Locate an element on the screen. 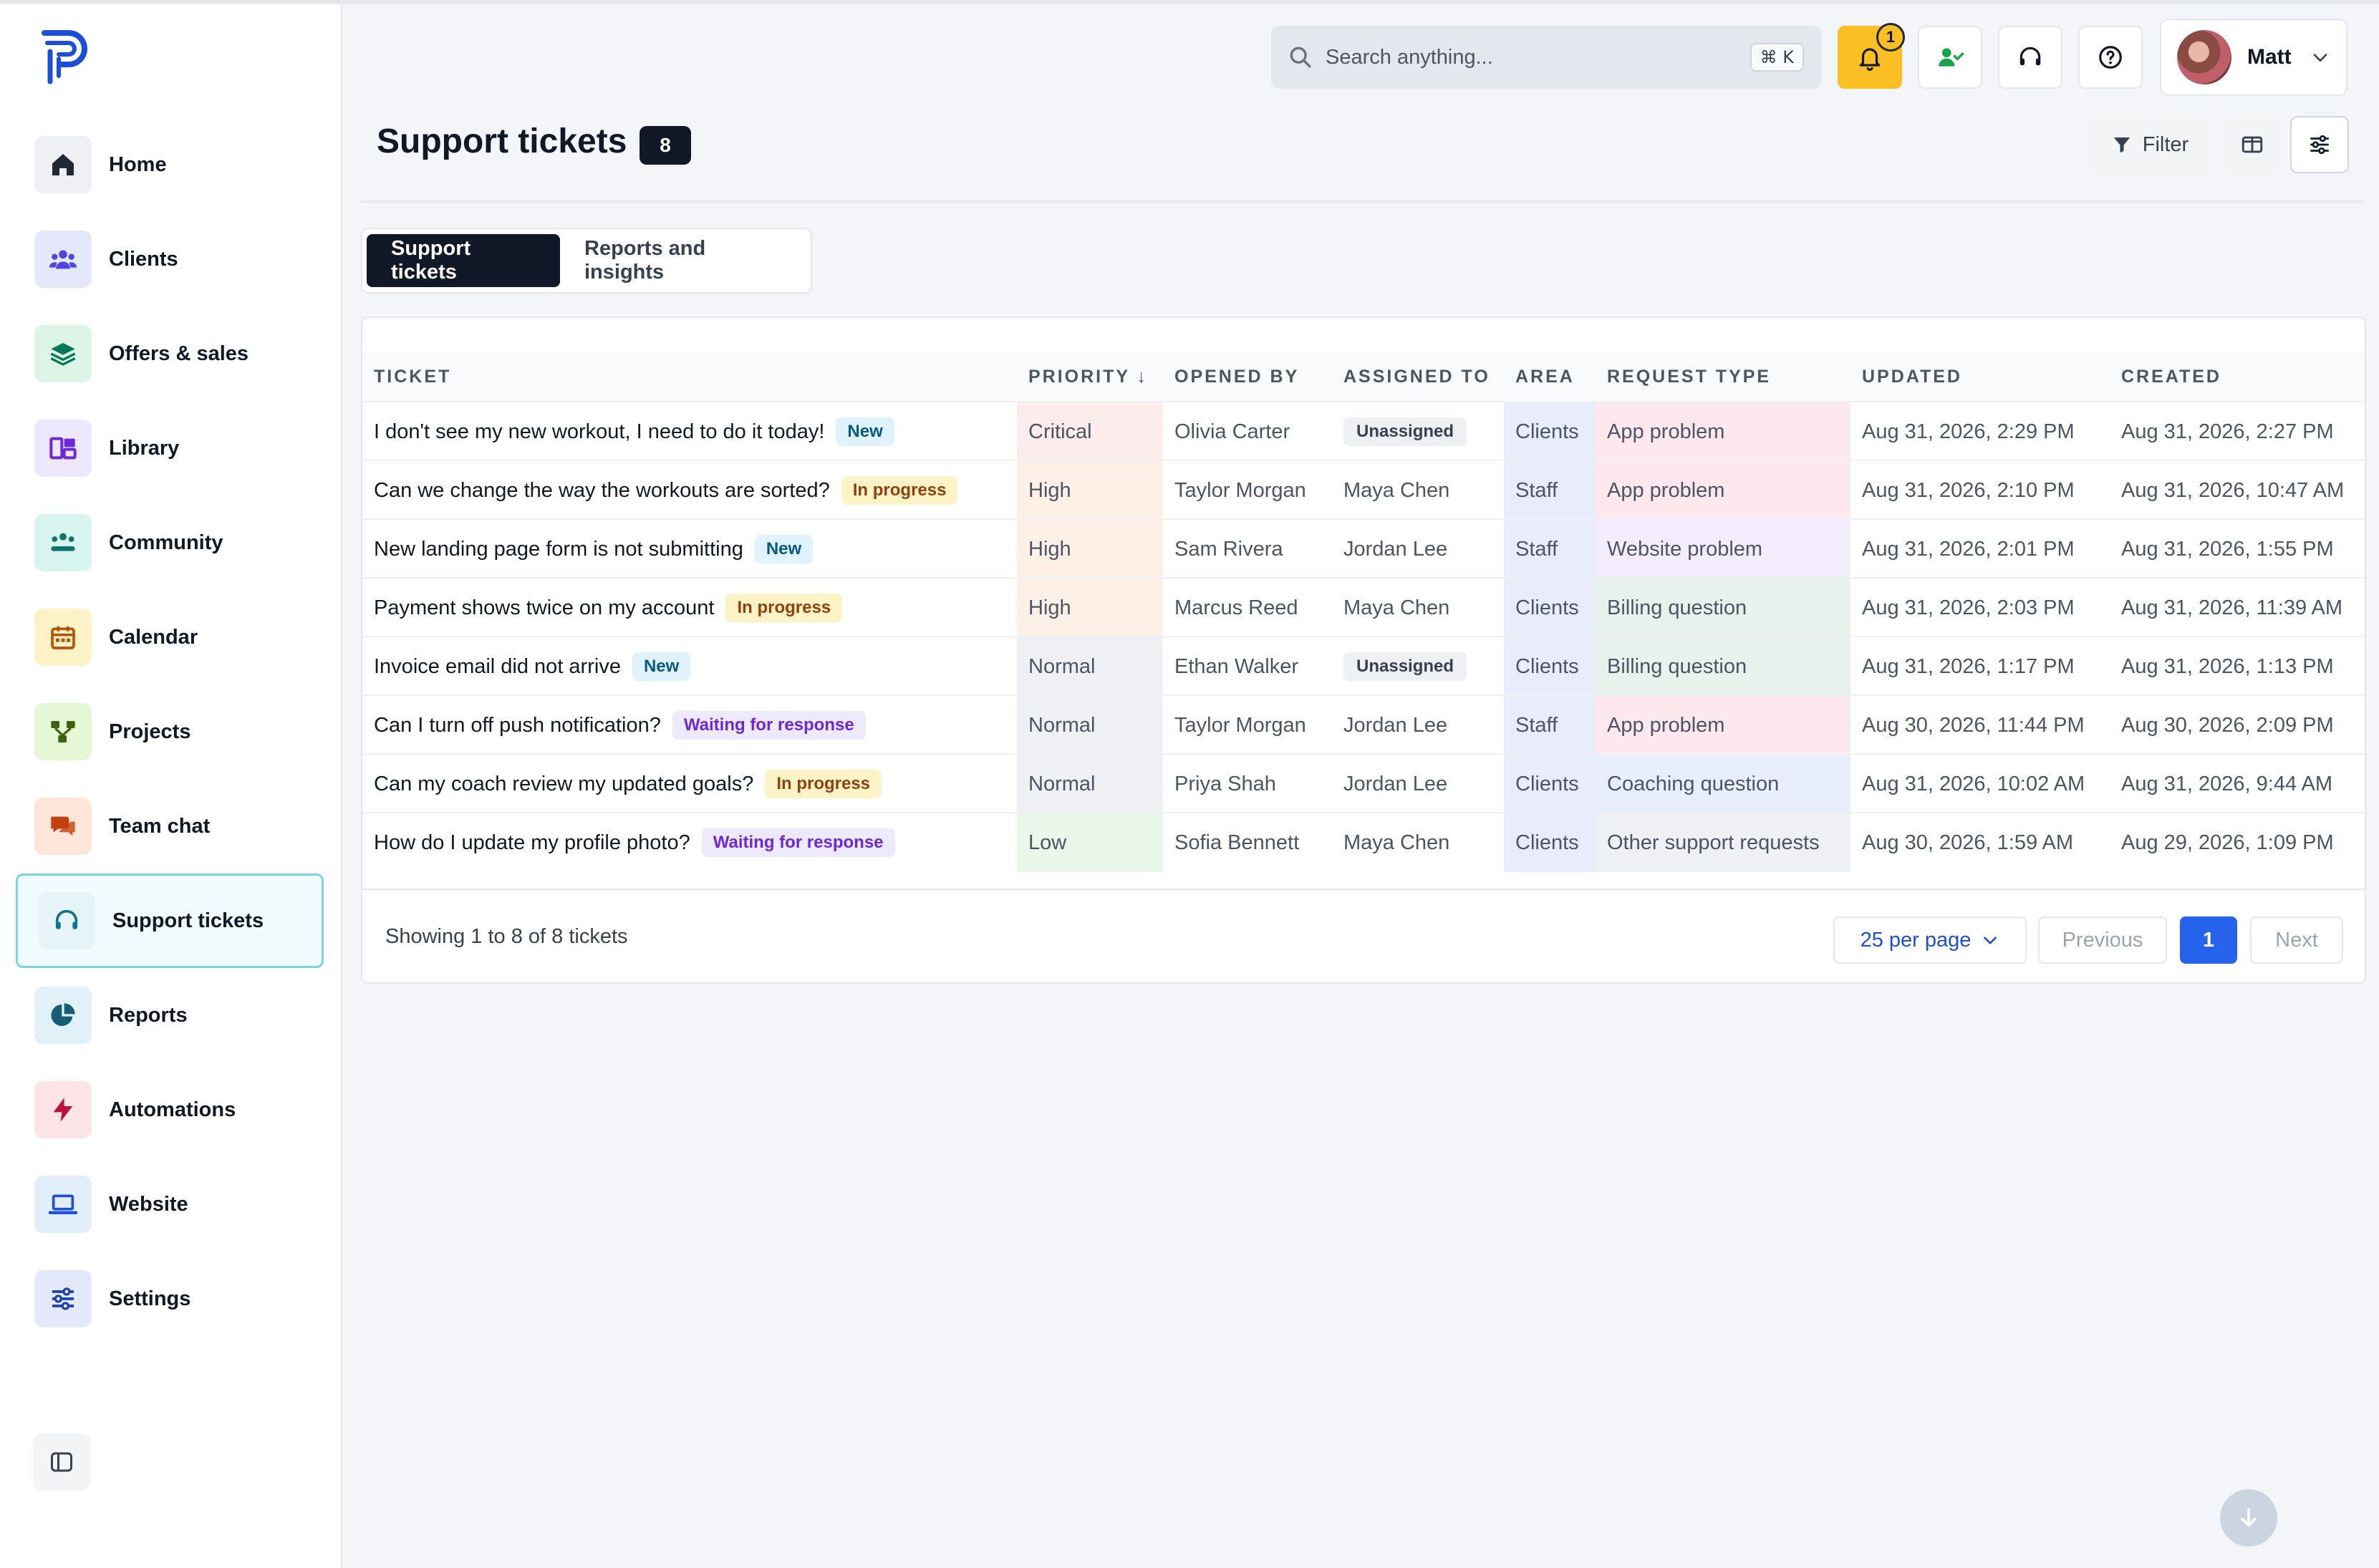  sidebar-item-offers-sales: Offers & sales is located at coordinates (170, 353).